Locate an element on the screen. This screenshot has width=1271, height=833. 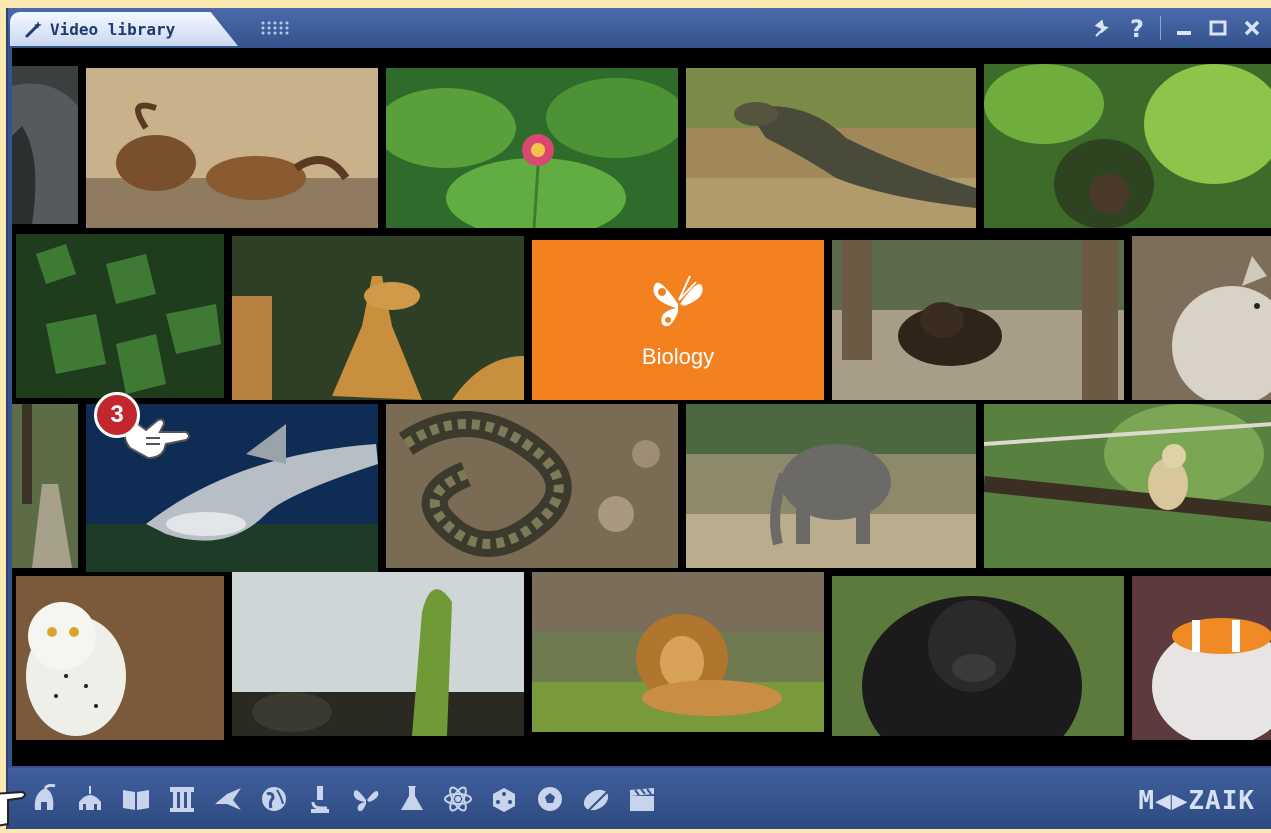
video-tile-lotus is located at coordinates (532, 148).